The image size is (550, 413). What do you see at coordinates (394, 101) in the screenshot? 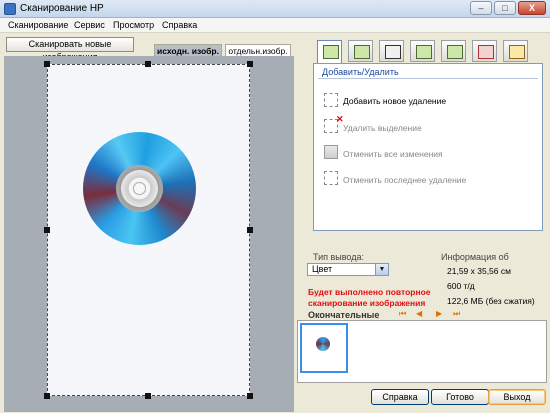
I see `add-removal-action: Добавить новое удаление` at bounding box center [394, 101].